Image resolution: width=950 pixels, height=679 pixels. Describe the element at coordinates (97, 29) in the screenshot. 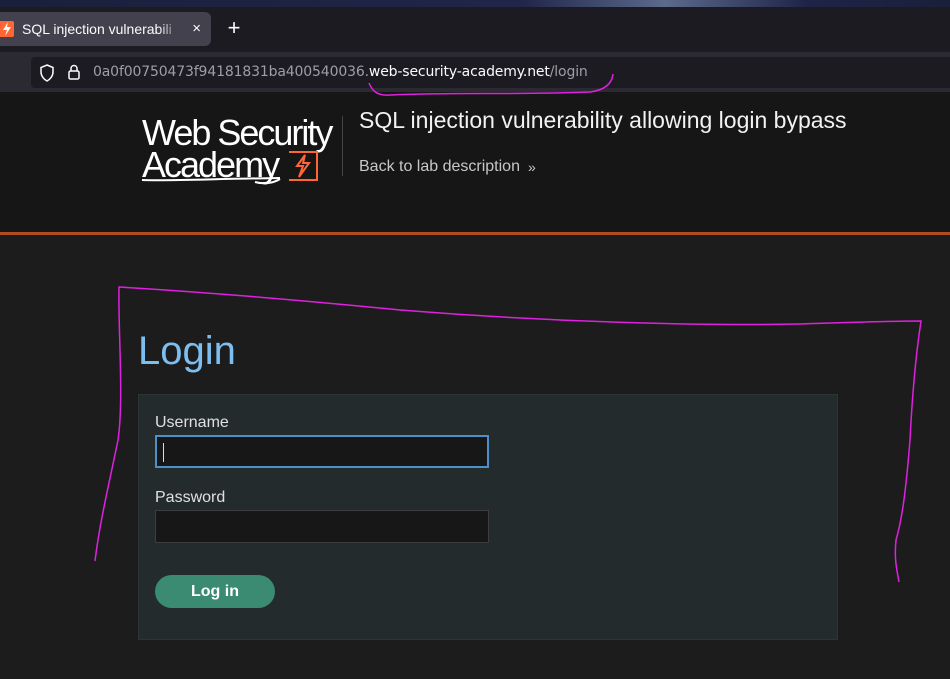

I see `tab-title: SQL injection vulnerabili` at that location.